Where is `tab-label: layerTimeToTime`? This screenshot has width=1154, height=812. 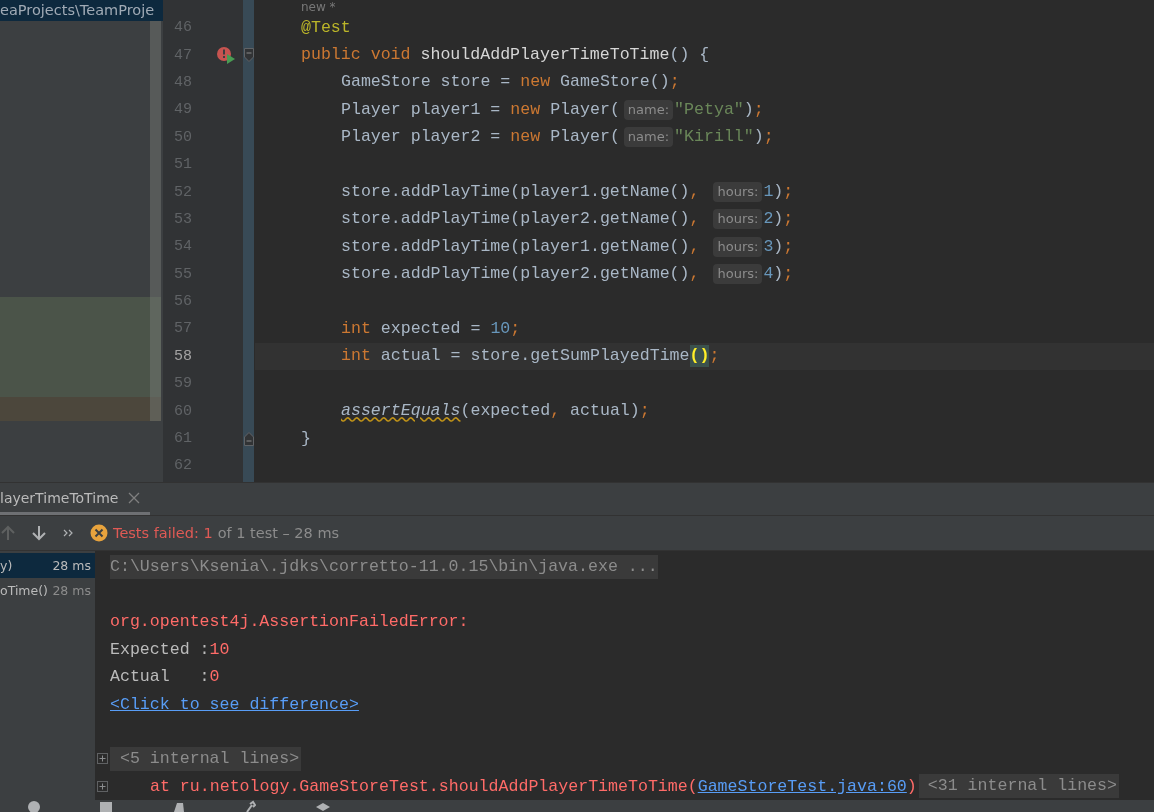 tab-label: layerTimeToTime is located at coordinates (59, 497).